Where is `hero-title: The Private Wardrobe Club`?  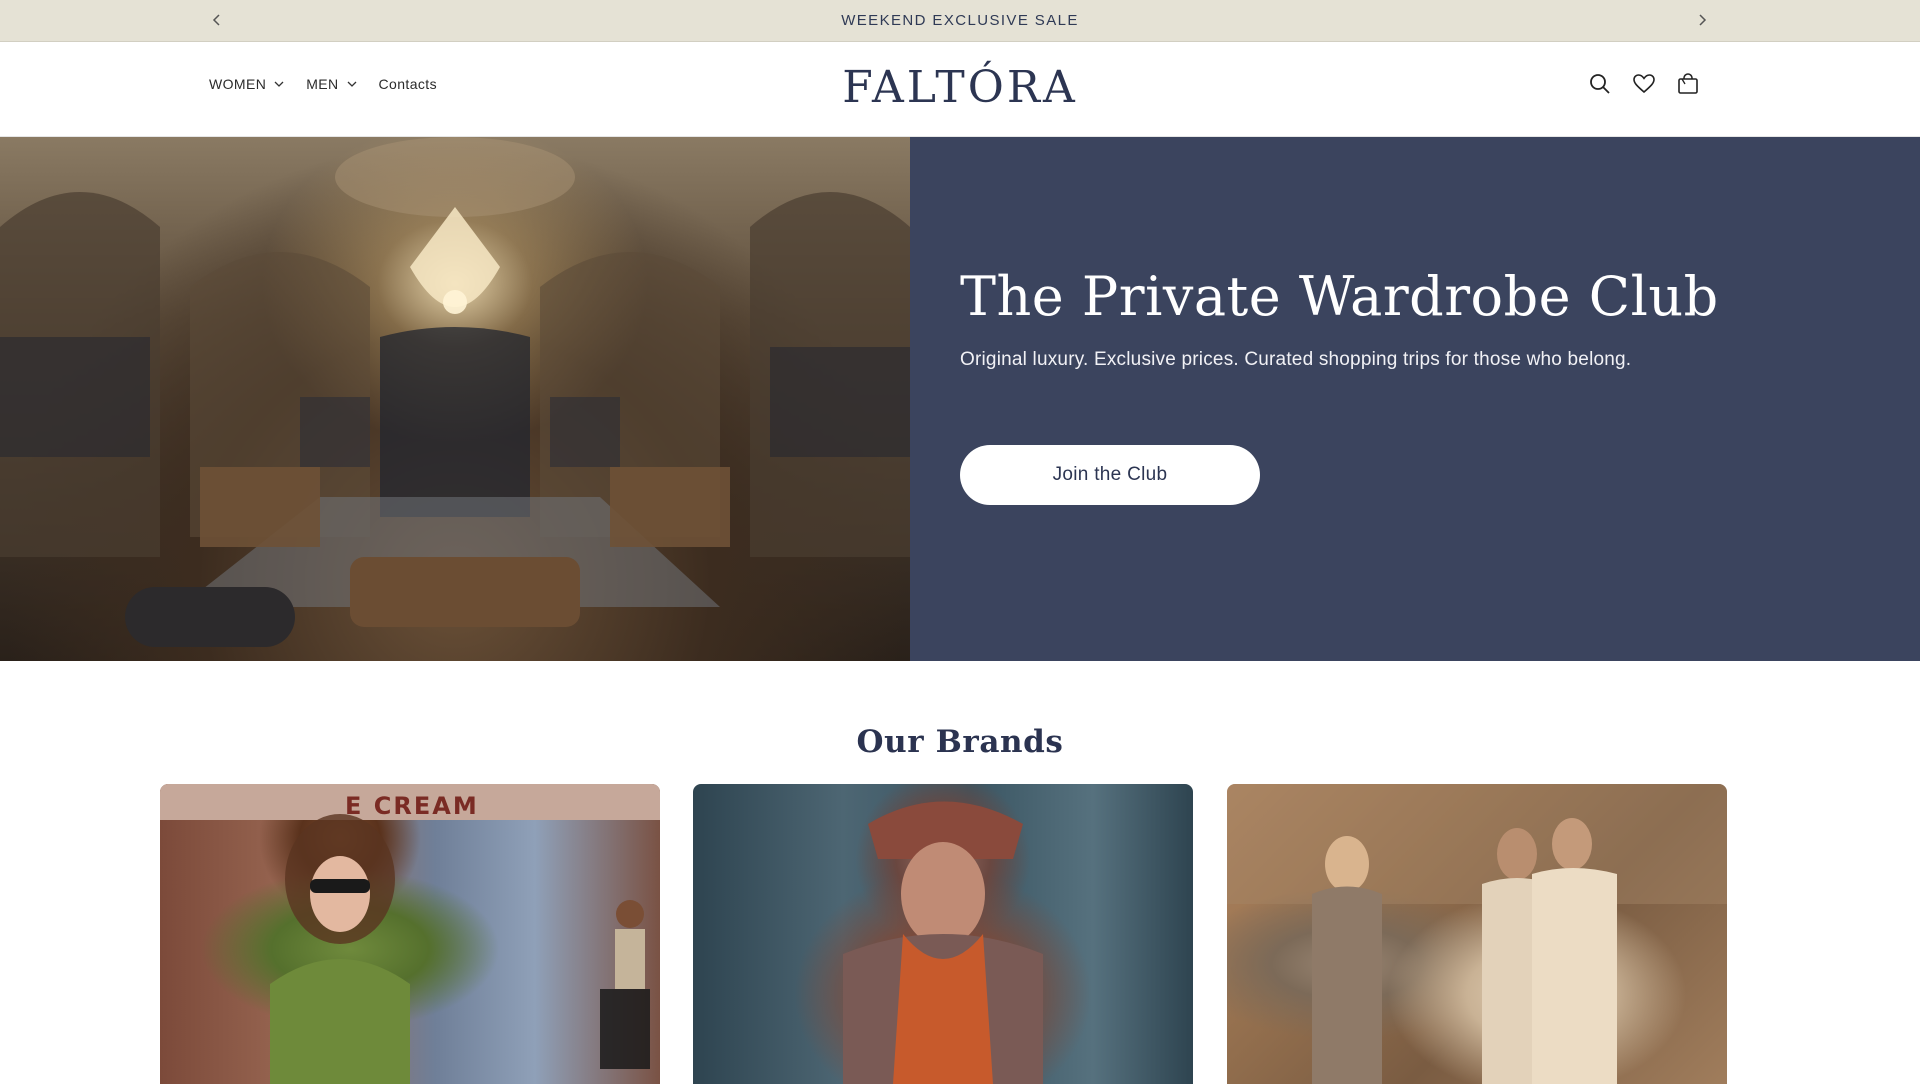 hero-title: The Private Wardrobe Club is located at coordinates (1339, 296).